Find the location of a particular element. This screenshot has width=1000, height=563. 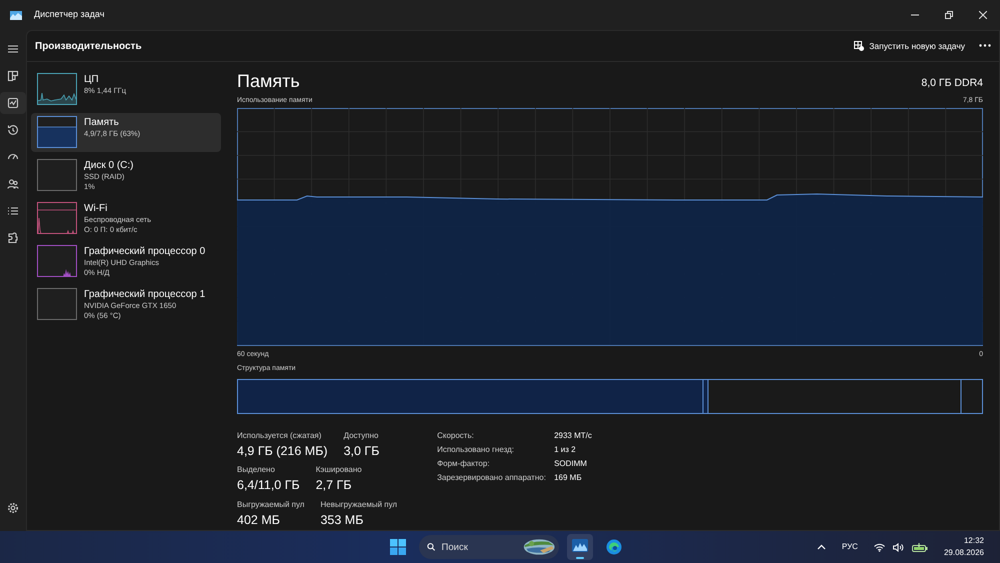

close-icon is located at coordinates (983, 15).